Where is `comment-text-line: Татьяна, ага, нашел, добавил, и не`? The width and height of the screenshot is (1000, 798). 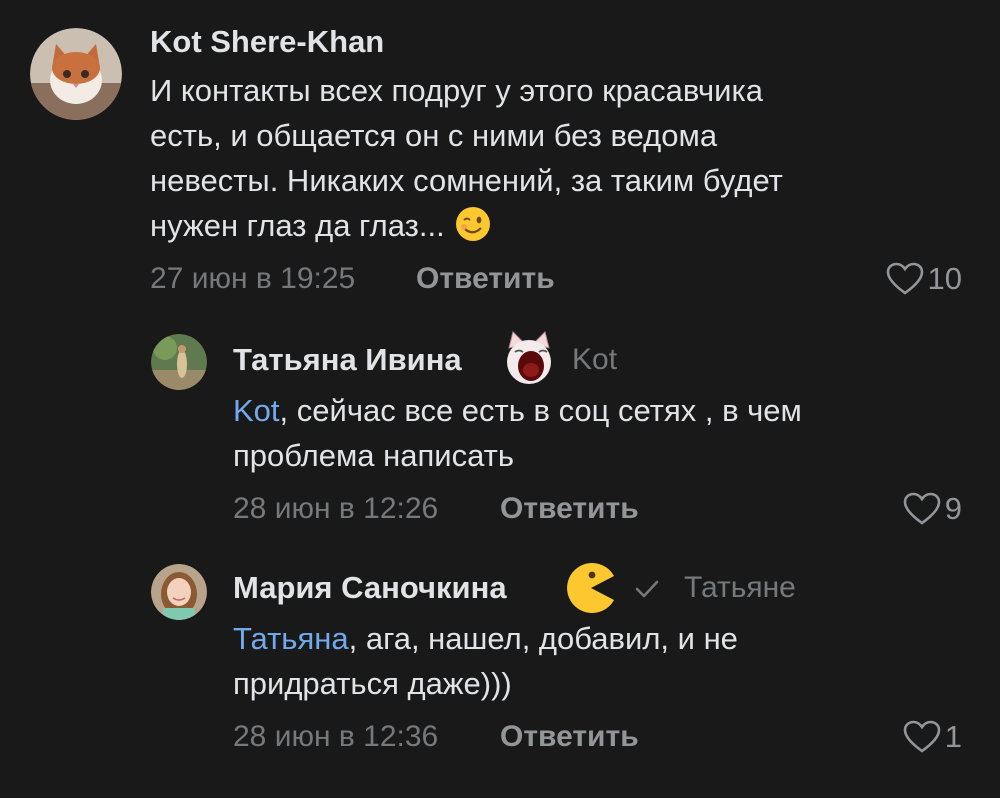 comment-text-line: Татьяна, ага, нашел, добавил, и не is located at coordinates (603, 638).